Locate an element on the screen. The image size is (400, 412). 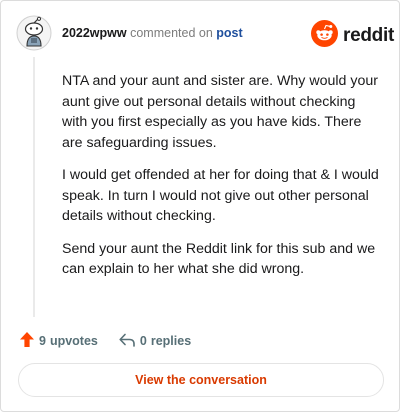
thread-line is located at coordinates (34, 187).